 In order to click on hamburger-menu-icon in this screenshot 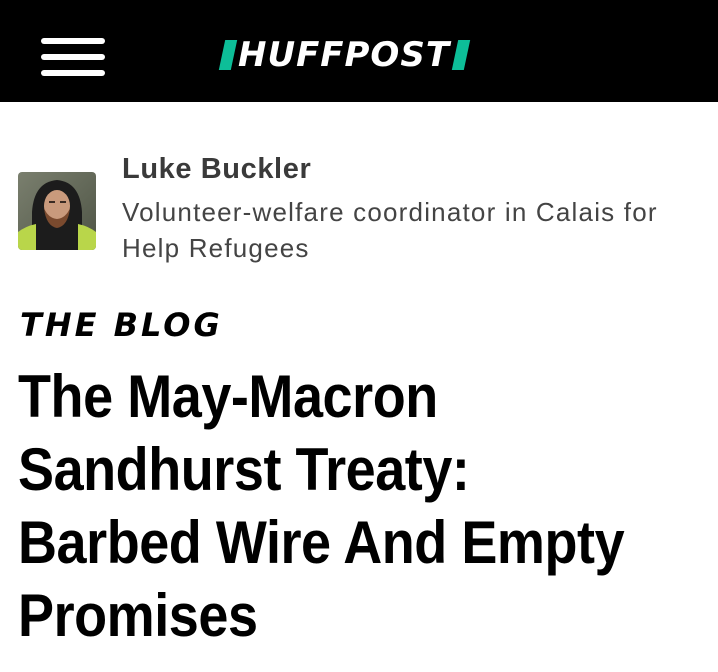, I will do `click(73, 58)`.